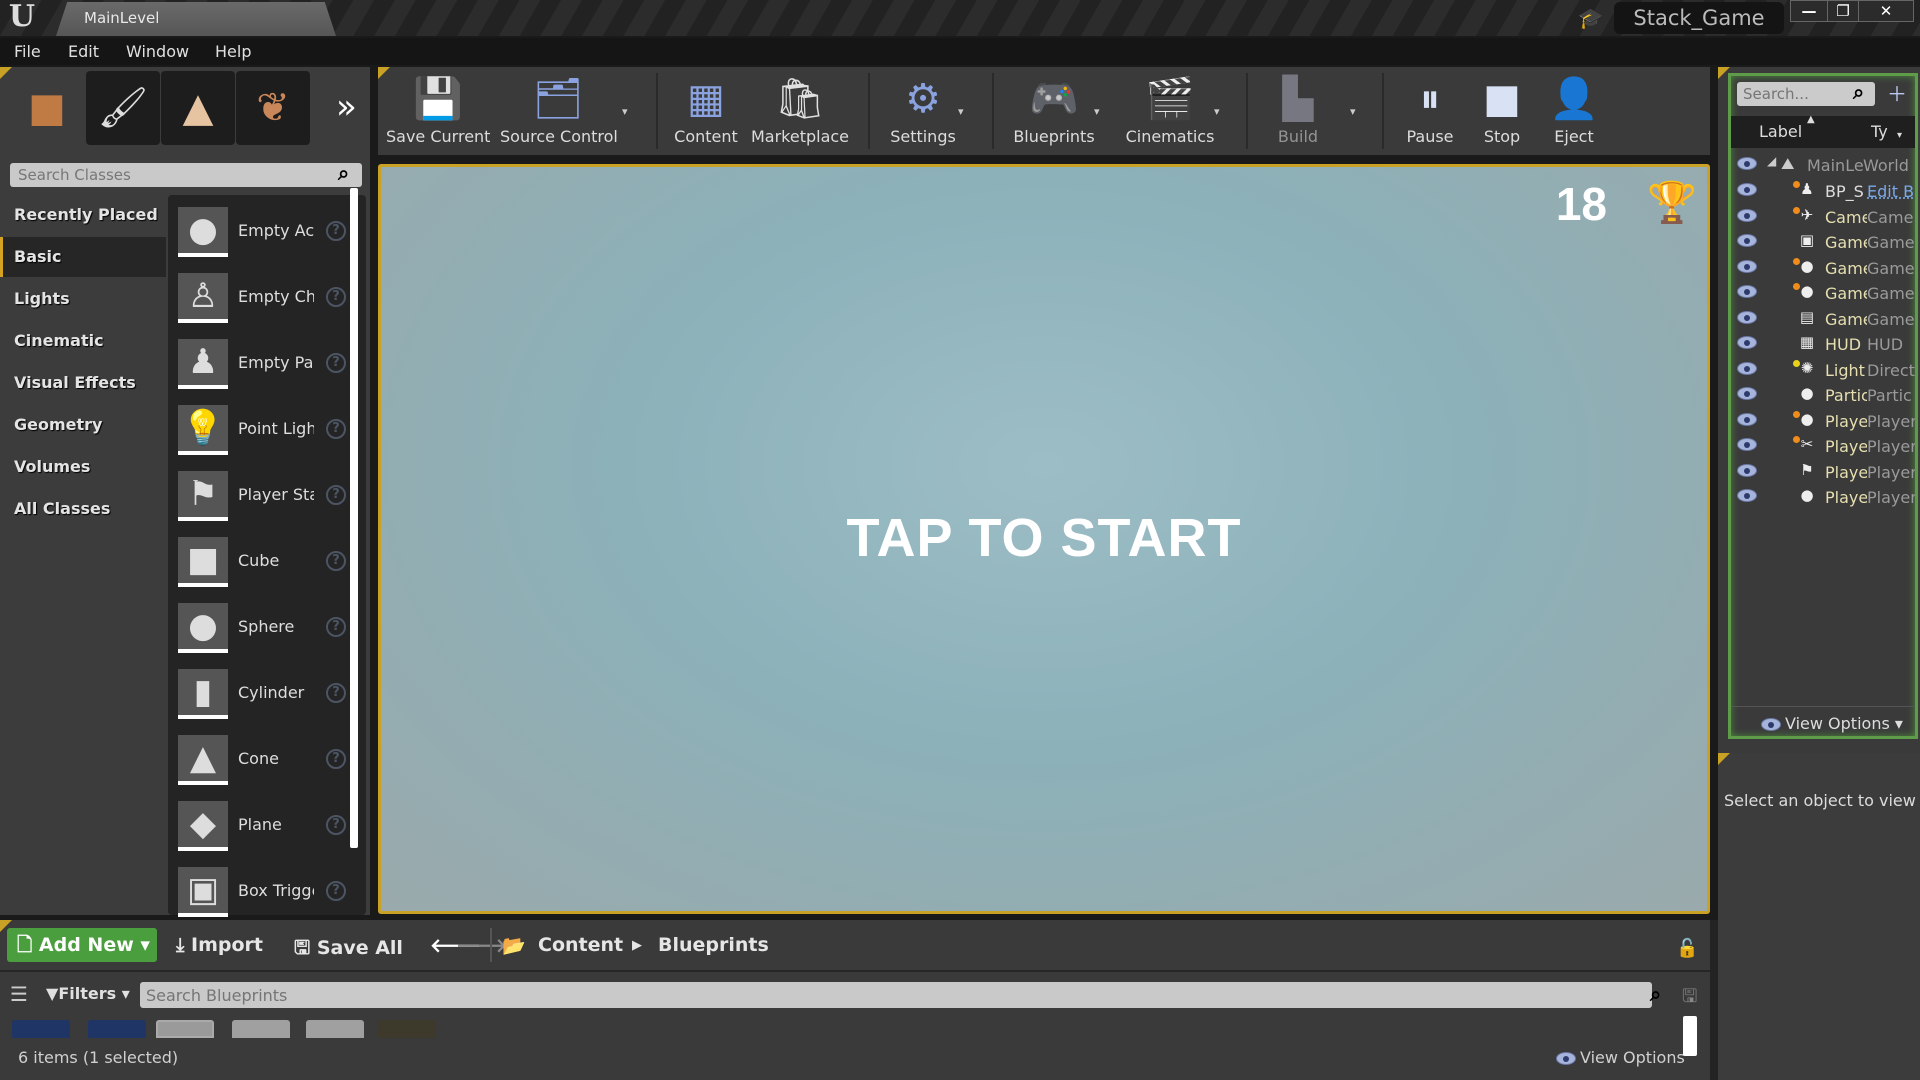  I want to click on category-recently-placed: Recently Placed, so click(83, 215).